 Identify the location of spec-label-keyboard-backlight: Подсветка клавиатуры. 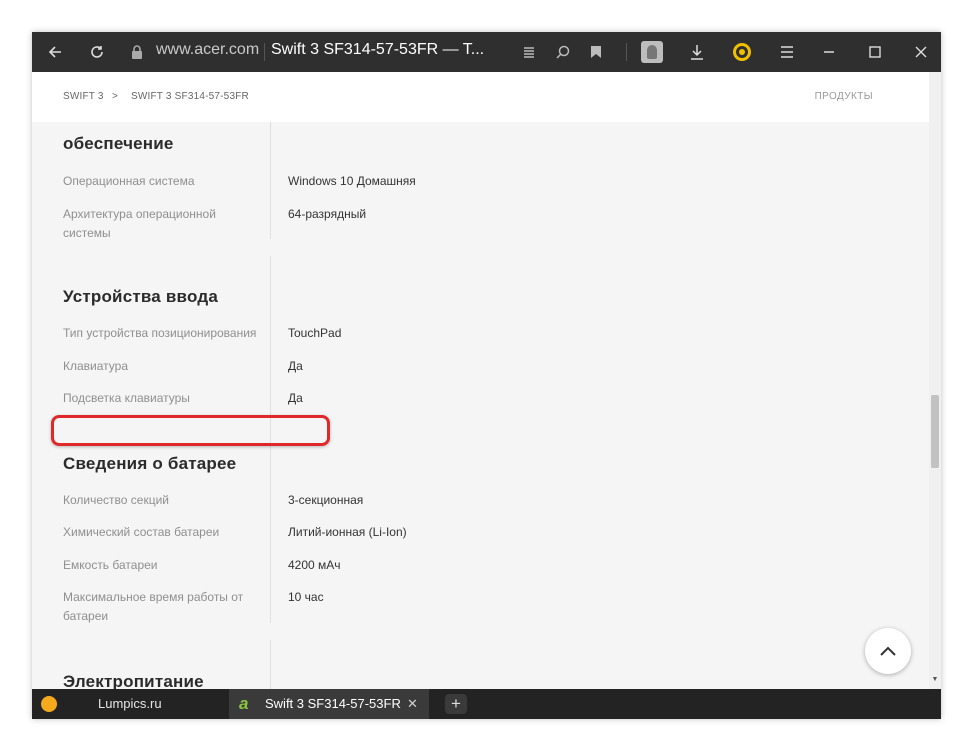
(126, 398).